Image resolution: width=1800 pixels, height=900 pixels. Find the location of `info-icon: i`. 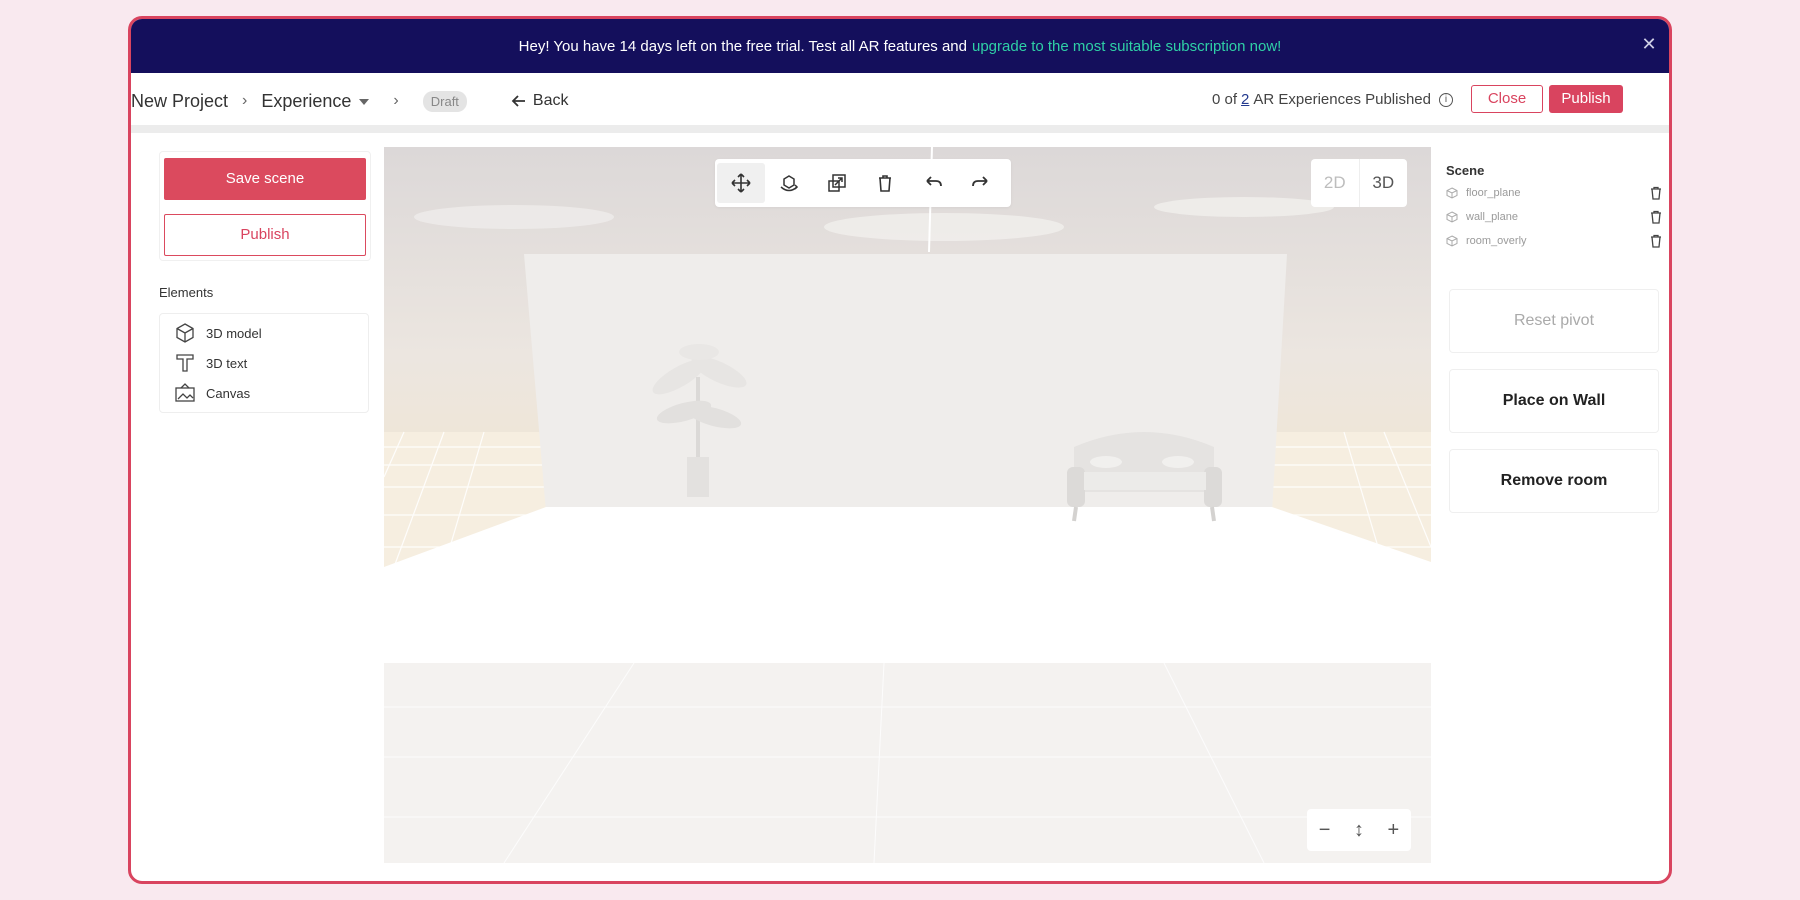

info-icon: i is located at coordinates (1446, 99).